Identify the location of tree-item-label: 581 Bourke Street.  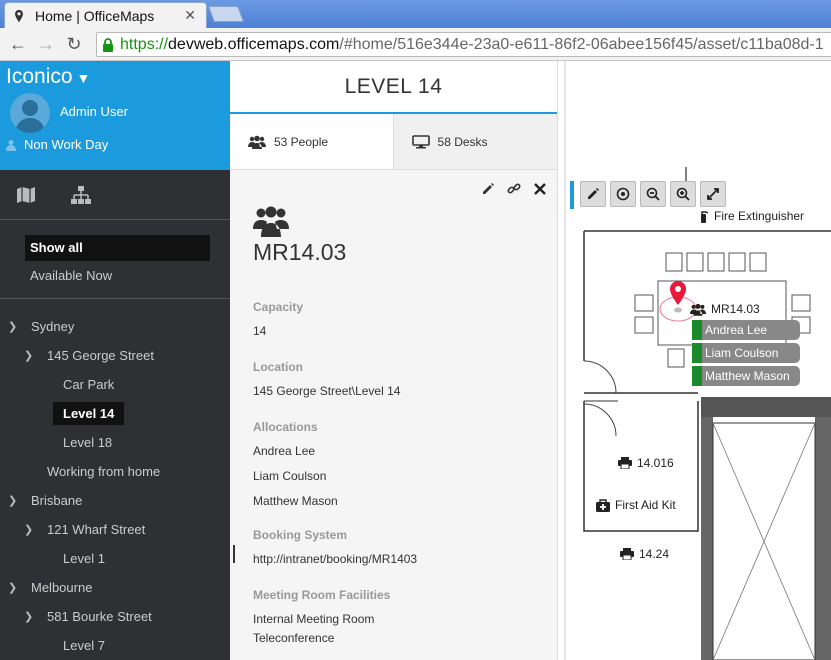
(99, 616).